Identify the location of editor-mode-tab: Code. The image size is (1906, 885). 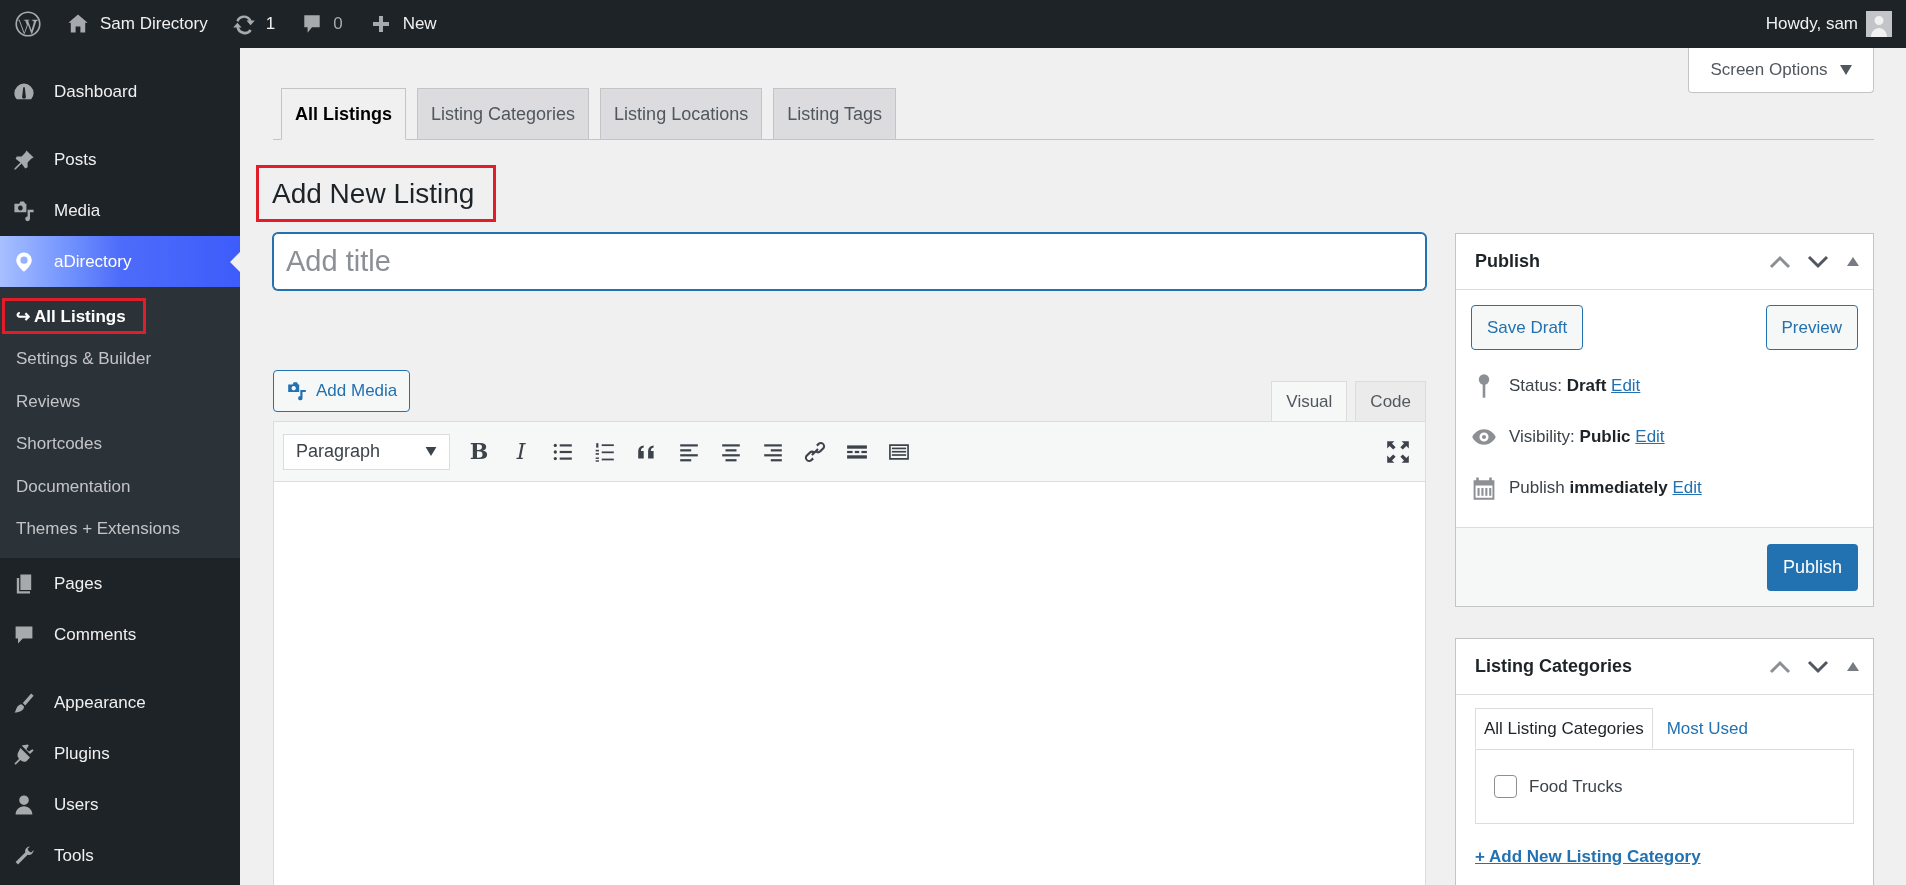
(1390, 401).